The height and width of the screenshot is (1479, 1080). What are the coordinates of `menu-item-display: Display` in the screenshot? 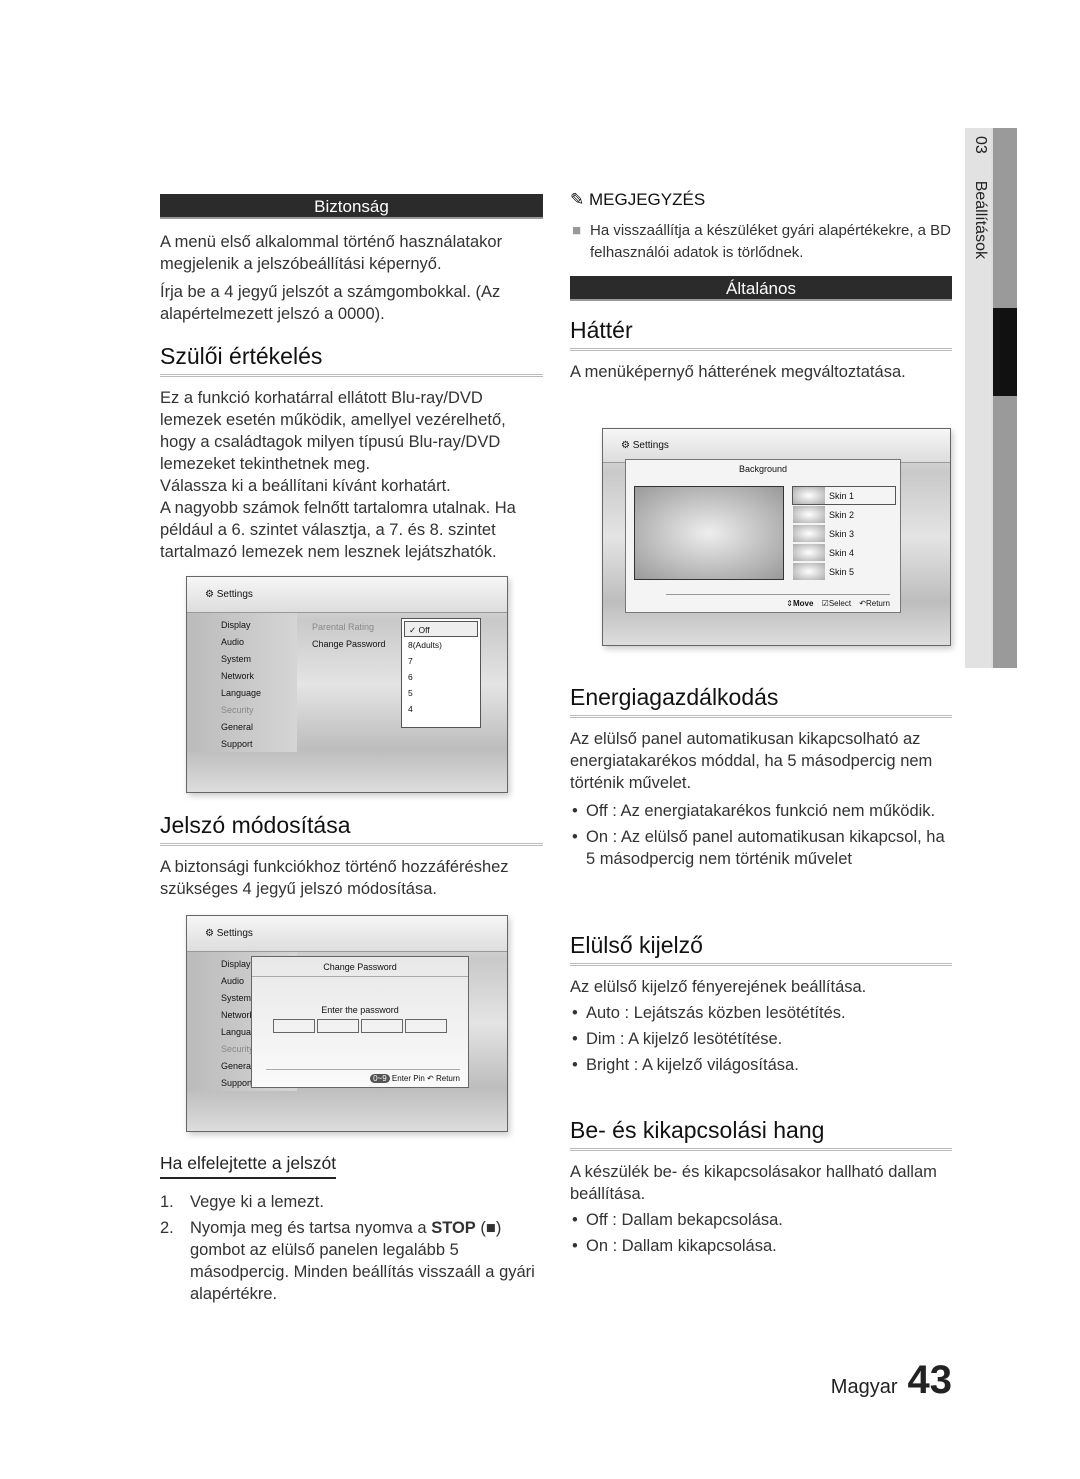 It's located at (236, 625).